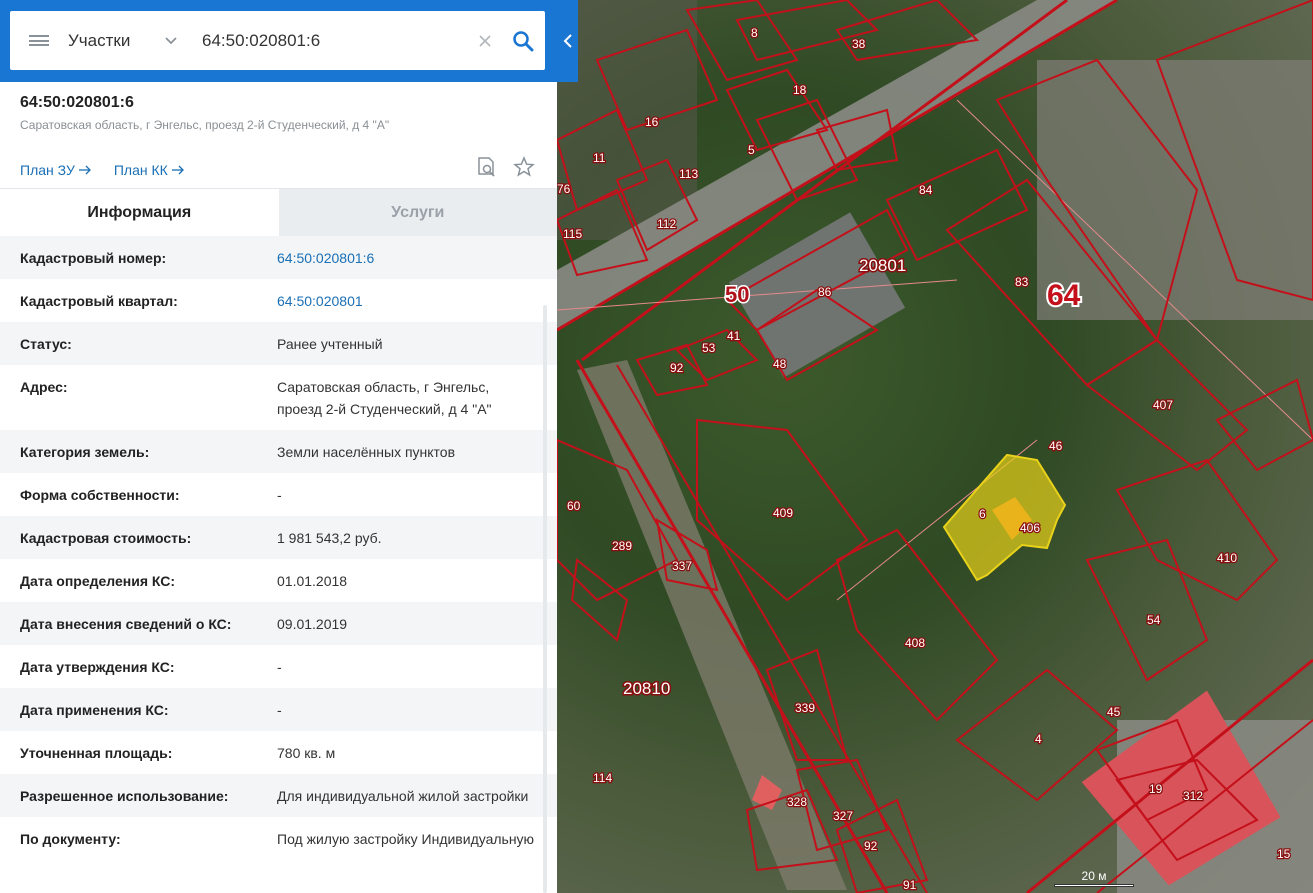 This screenshot has height=893, width=1313. I want to click on search-input, so click(328, 40).